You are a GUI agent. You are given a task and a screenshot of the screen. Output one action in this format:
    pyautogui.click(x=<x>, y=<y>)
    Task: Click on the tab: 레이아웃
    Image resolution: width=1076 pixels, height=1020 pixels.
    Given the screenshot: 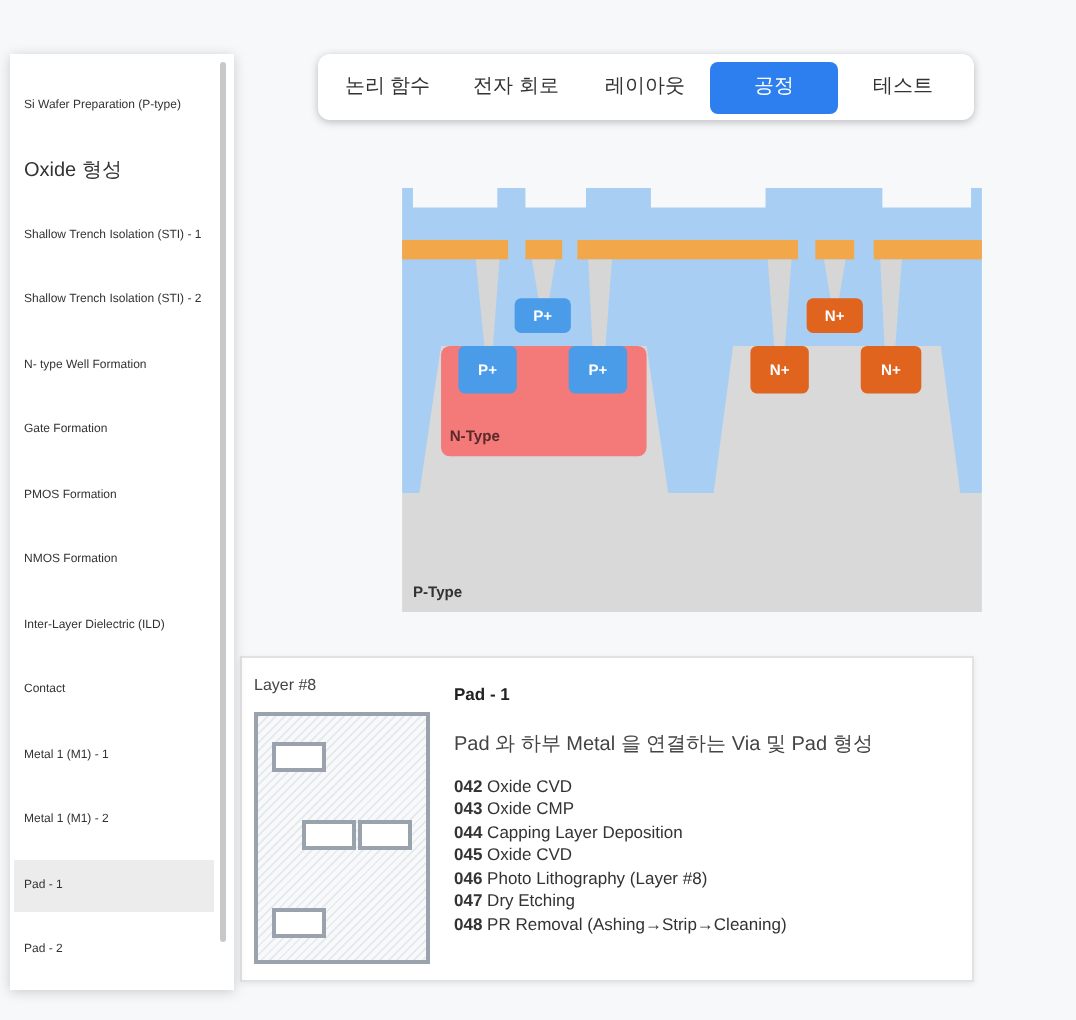 What is the action you would take?
    pyautogui.click(x=645, y=87)
    